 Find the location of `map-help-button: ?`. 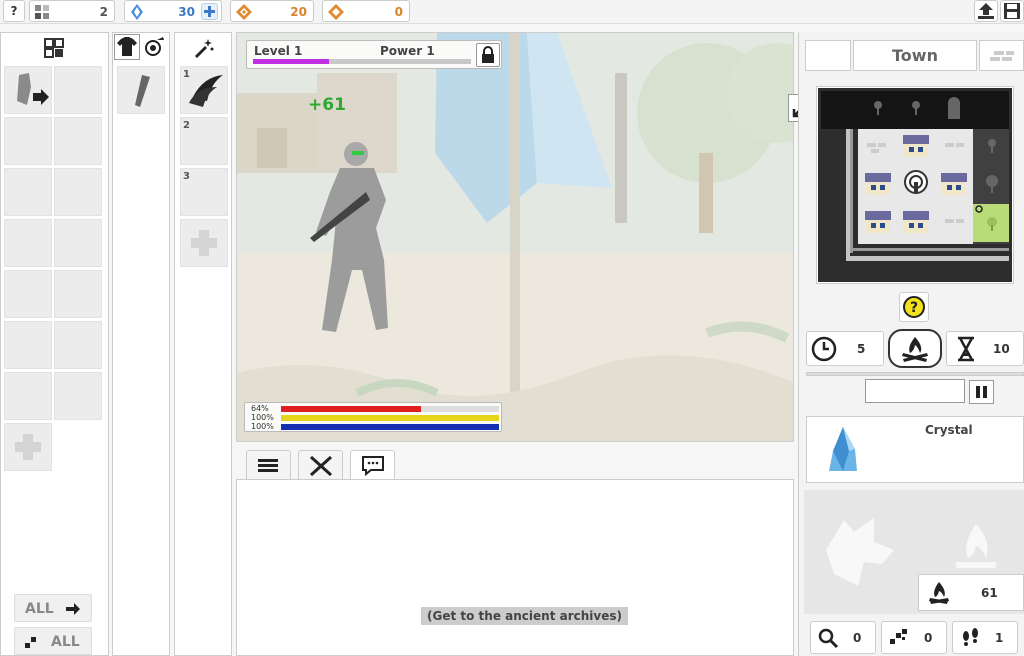

map-help-button: ? is located at coordinates (914, 307).